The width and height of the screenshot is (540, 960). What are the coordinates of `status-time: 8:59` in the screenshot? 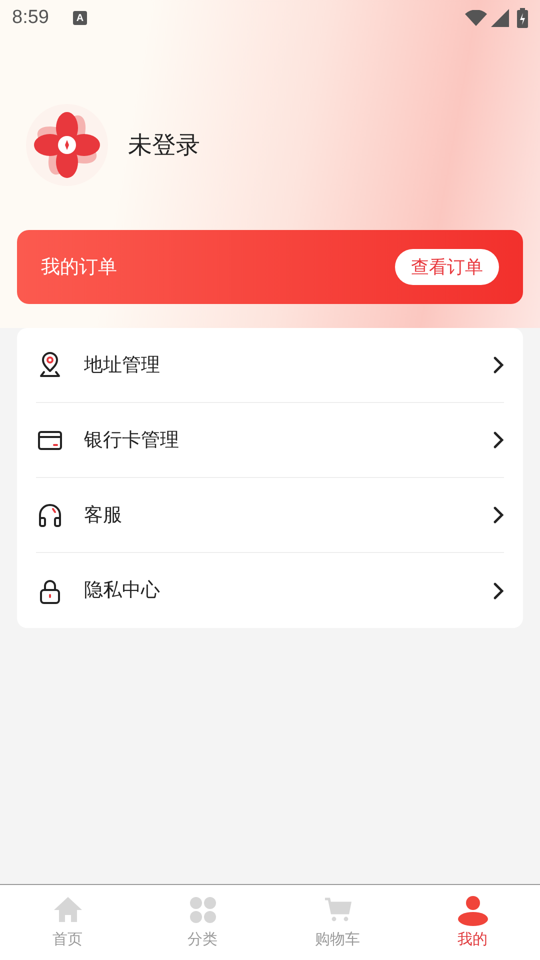 It's located at (30, 18).